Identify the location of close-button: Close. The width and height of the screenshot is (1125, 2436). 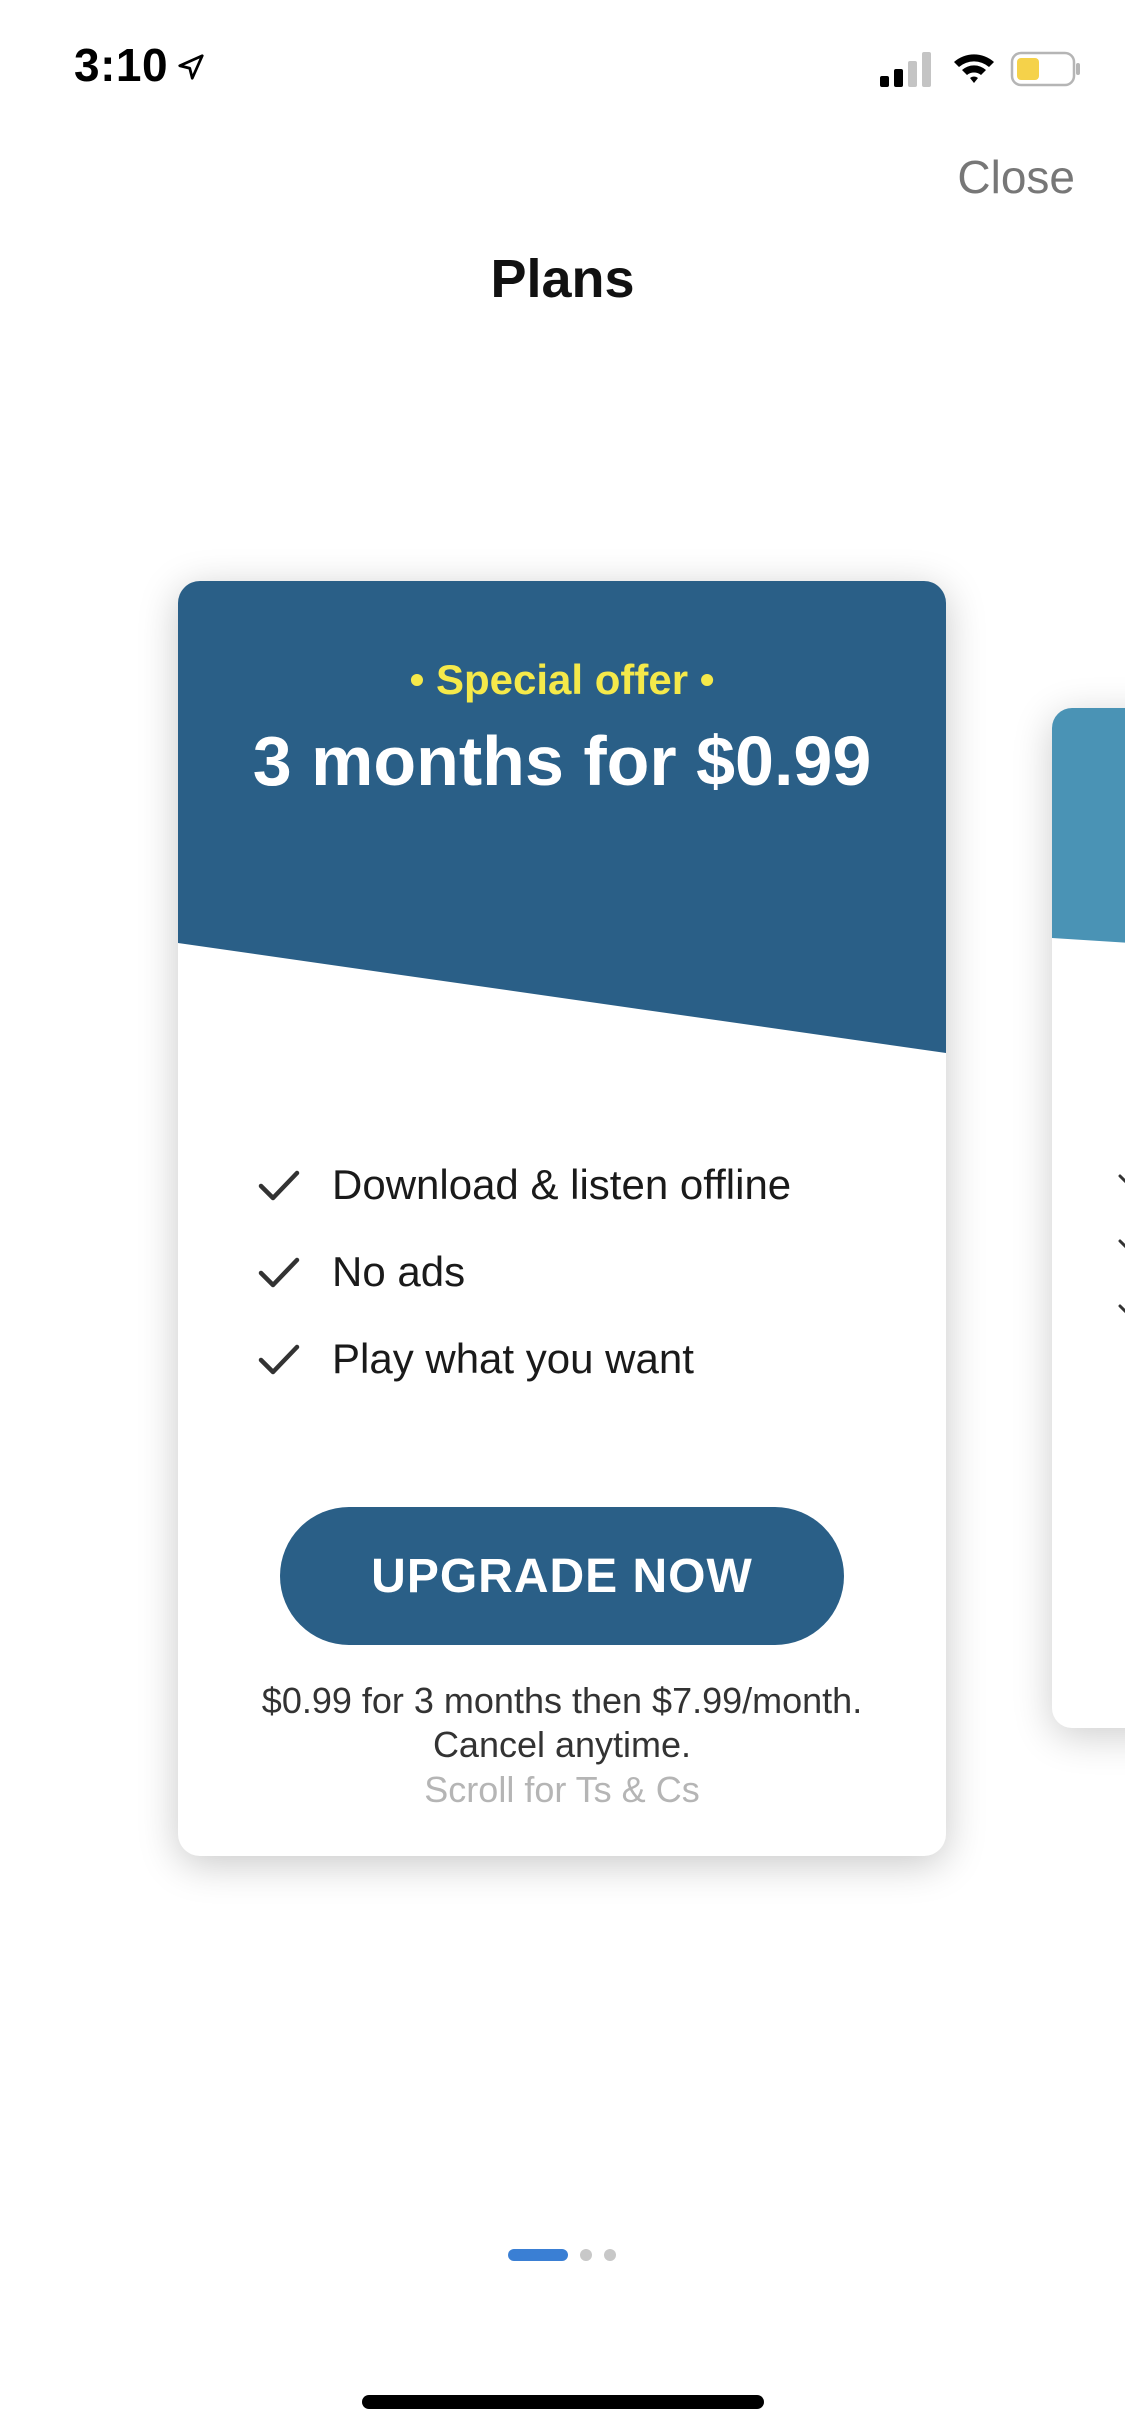
(1016, 177).